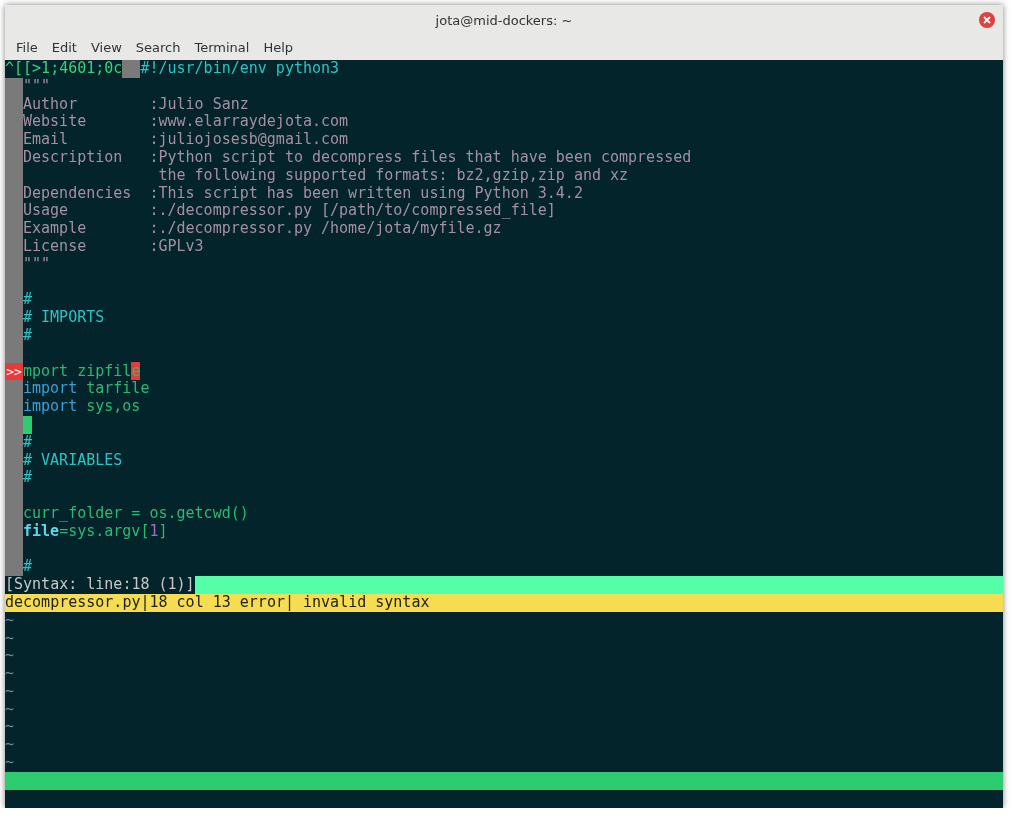 The height and width of the screenshot is (818, 1024). I want to click on code-line: curr_folder = os.getcwd(), so click(136, 512).